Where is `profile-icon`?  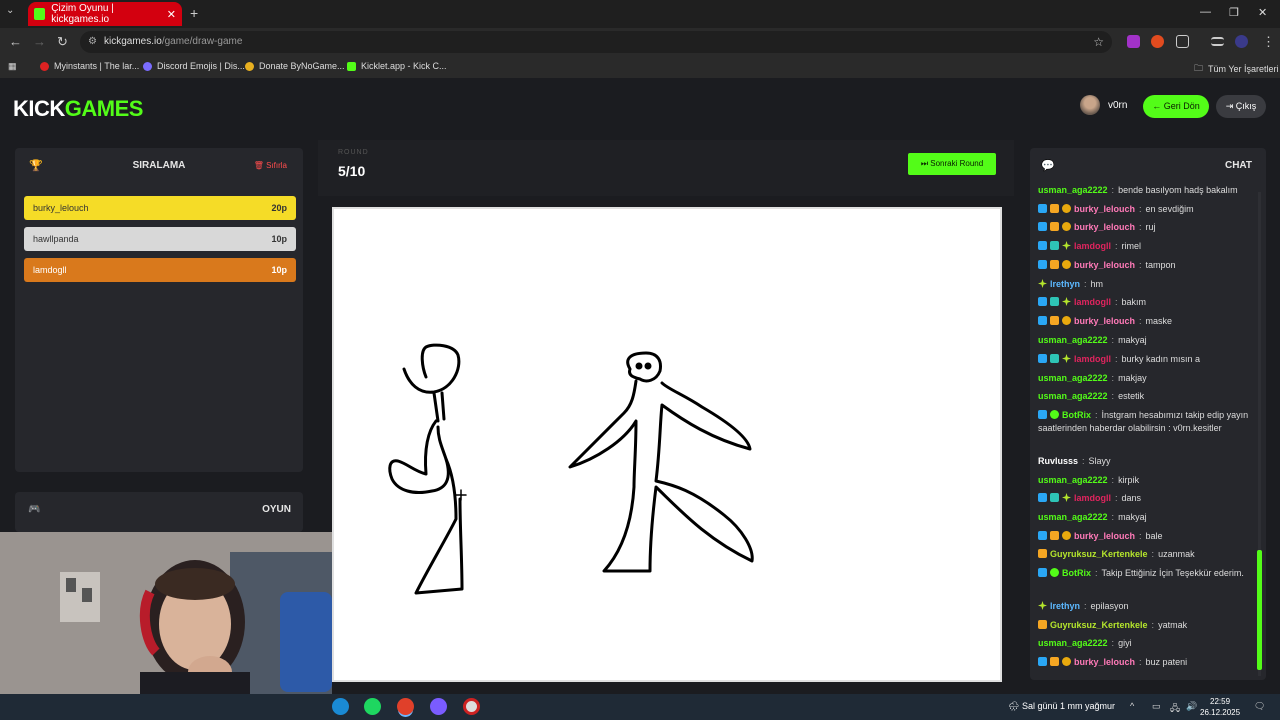 profile-icon is located at coordinates (1241, 41).